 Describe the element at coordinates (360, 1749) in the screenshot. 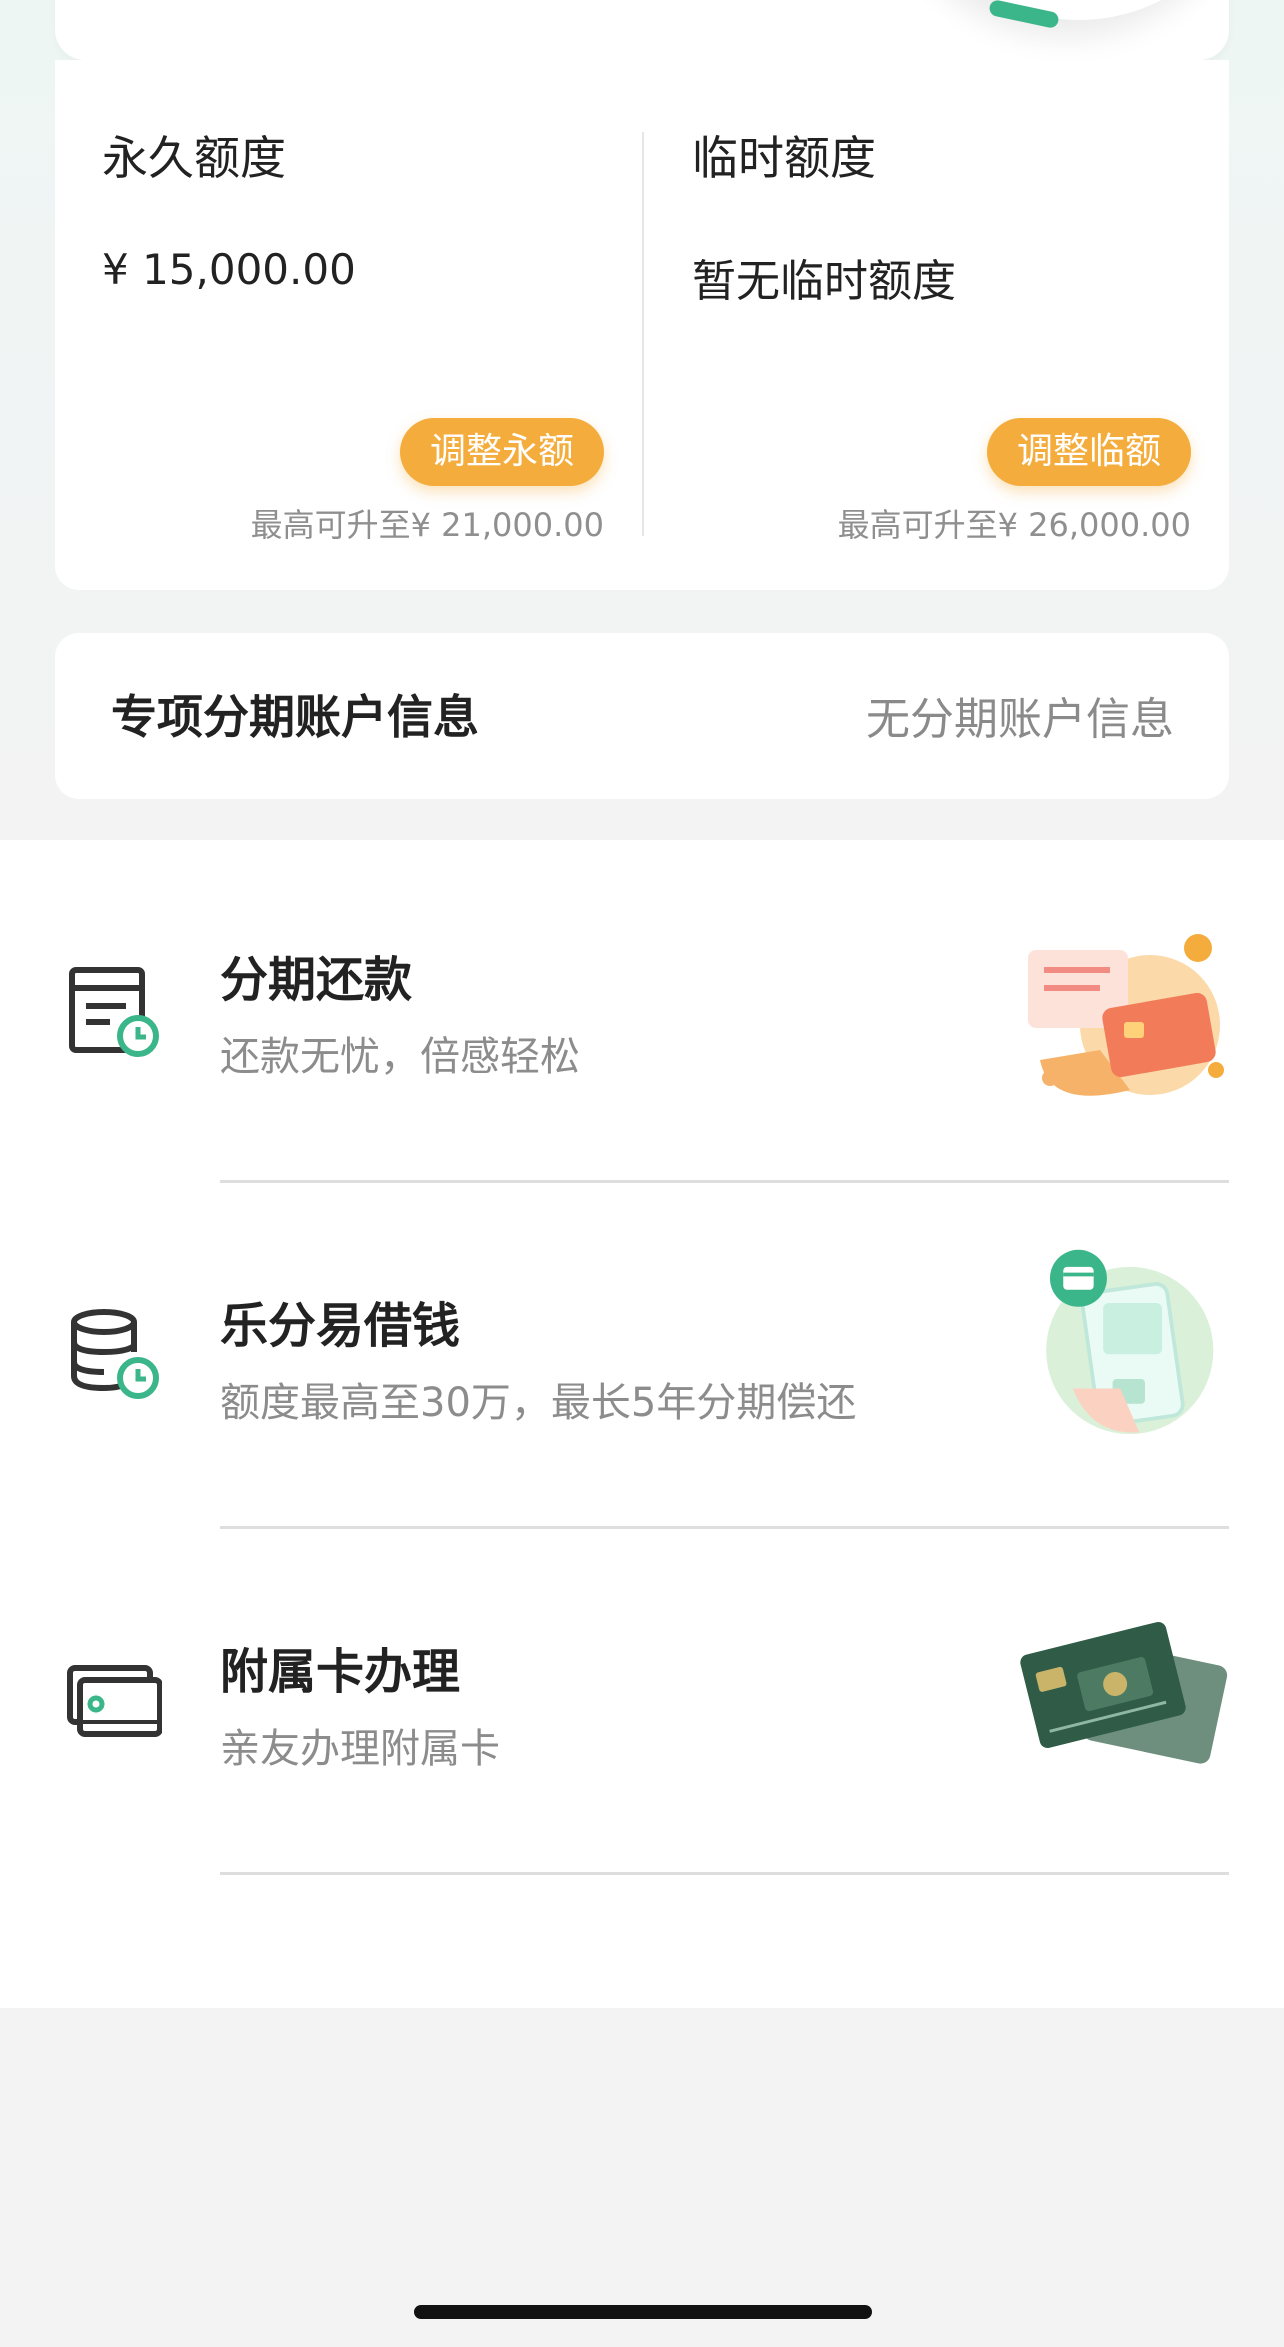

I see `service-subtitle: 亲友办理附属卡` at that location.